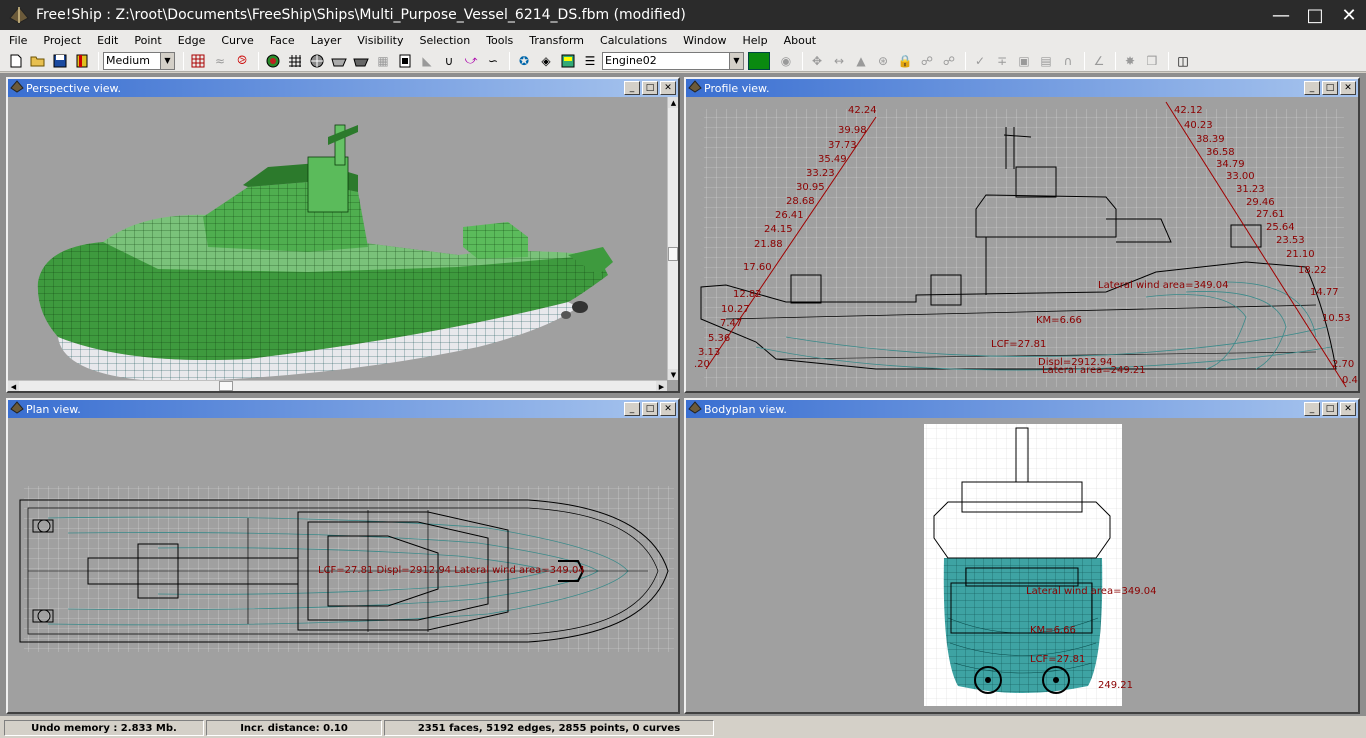 This screenshot has height=738, width=1366. I want to click on unlock-all-icon: ☍, so click(949, 61).